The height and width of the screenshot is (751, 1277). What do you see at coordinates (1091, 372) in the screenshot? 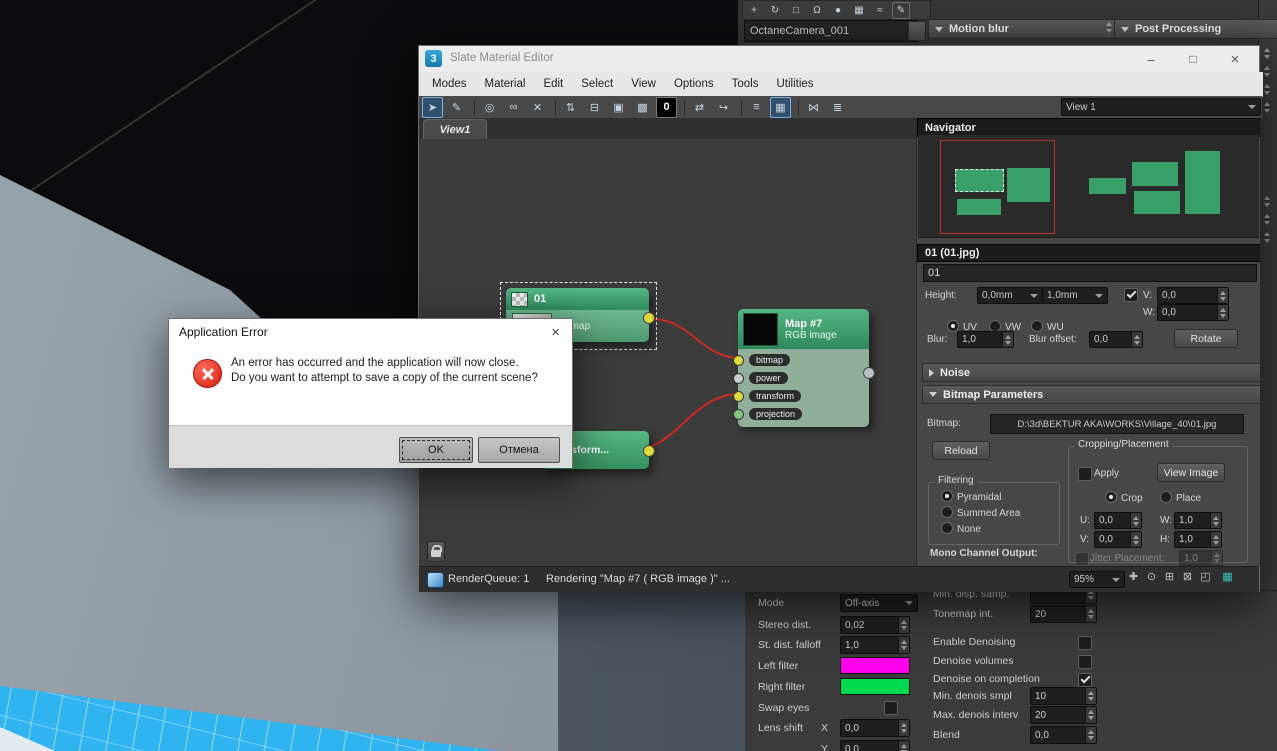
I see `rollout-noise: Noise` at bounding box center [1091, 372].